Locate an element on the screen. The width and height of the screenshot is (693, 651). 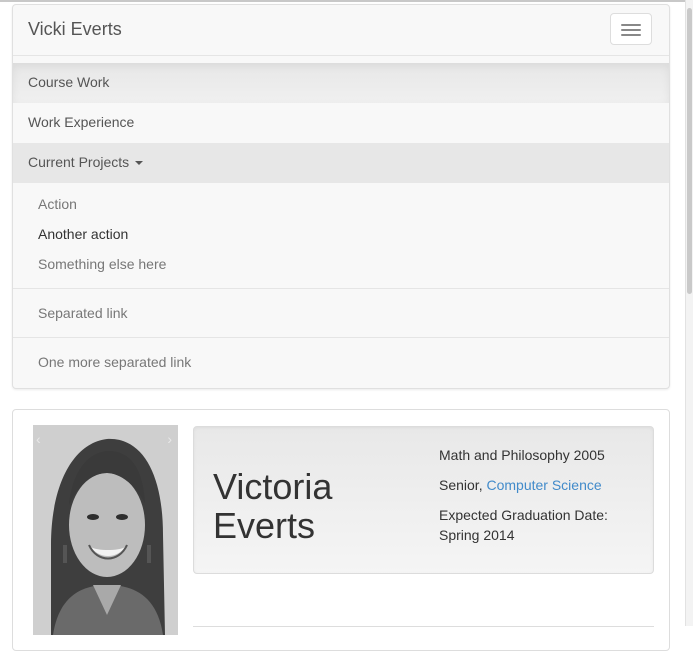
graduation-label: Expected Graduation Date: is located at coordinates (523, 515).